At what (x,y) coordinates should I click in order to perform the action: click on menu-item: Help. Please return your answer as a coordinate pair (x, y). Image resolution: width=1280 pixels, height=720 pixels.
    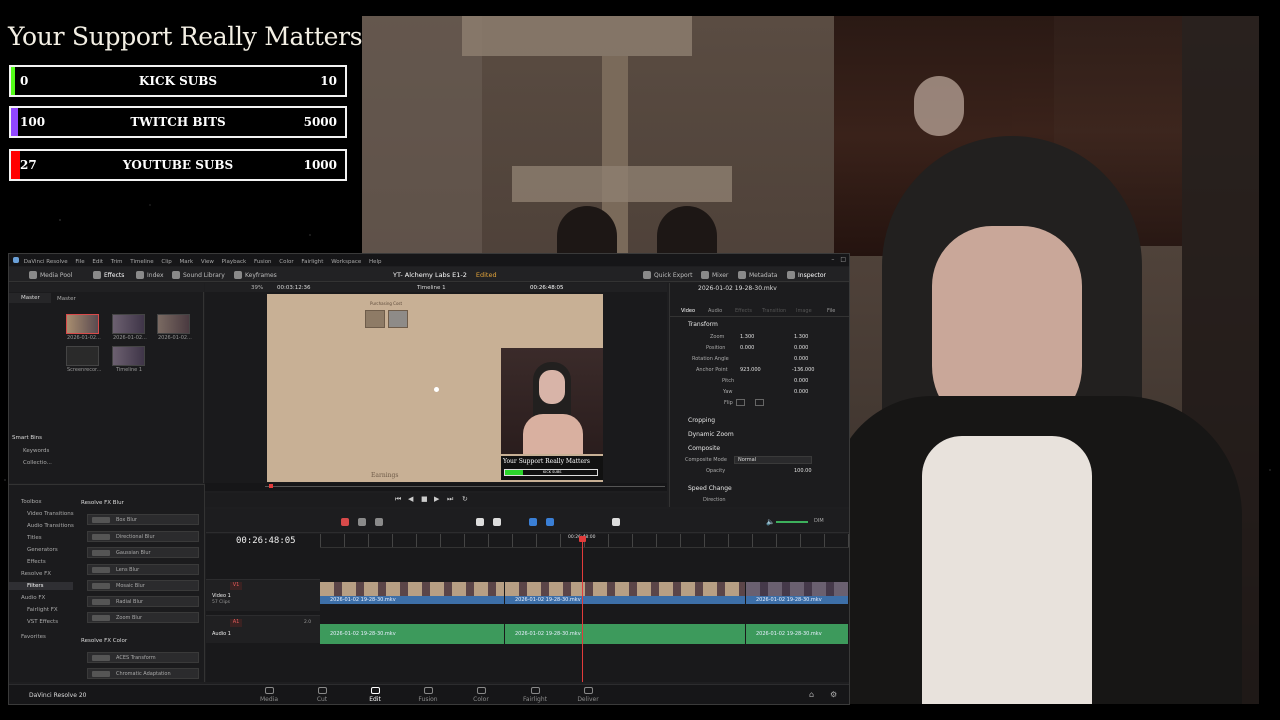
    Looking at the image, I should click on (375, 262).